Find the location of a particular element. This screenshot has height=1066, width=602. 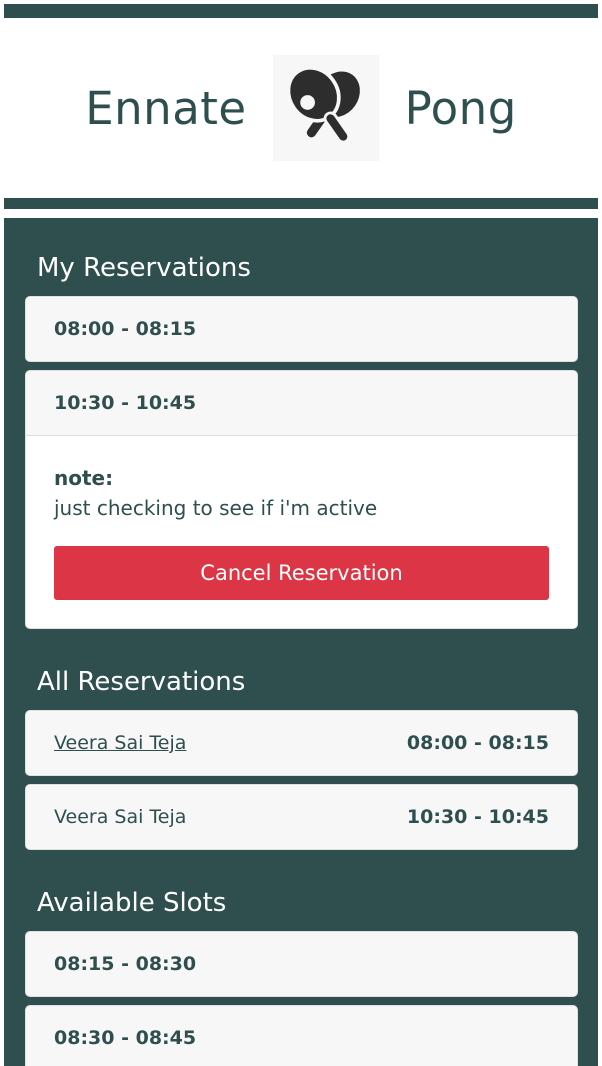

note-label: note: is located at coordinates (84, 478).